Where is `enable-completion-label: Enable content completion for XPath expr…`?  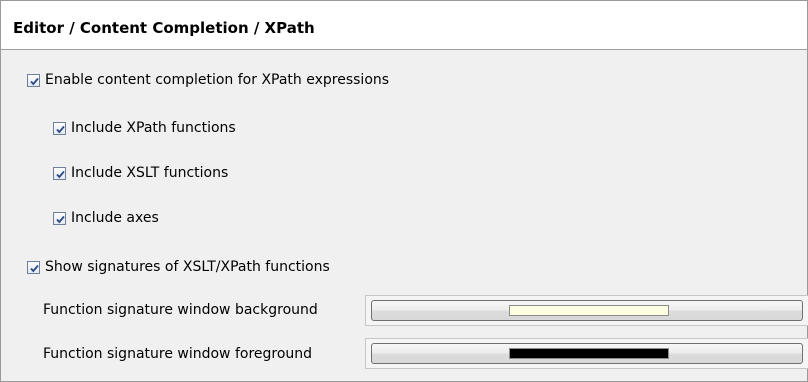
enable-completion-label: Enable content completion for XPath expr… is located at coordinates (217, 80).